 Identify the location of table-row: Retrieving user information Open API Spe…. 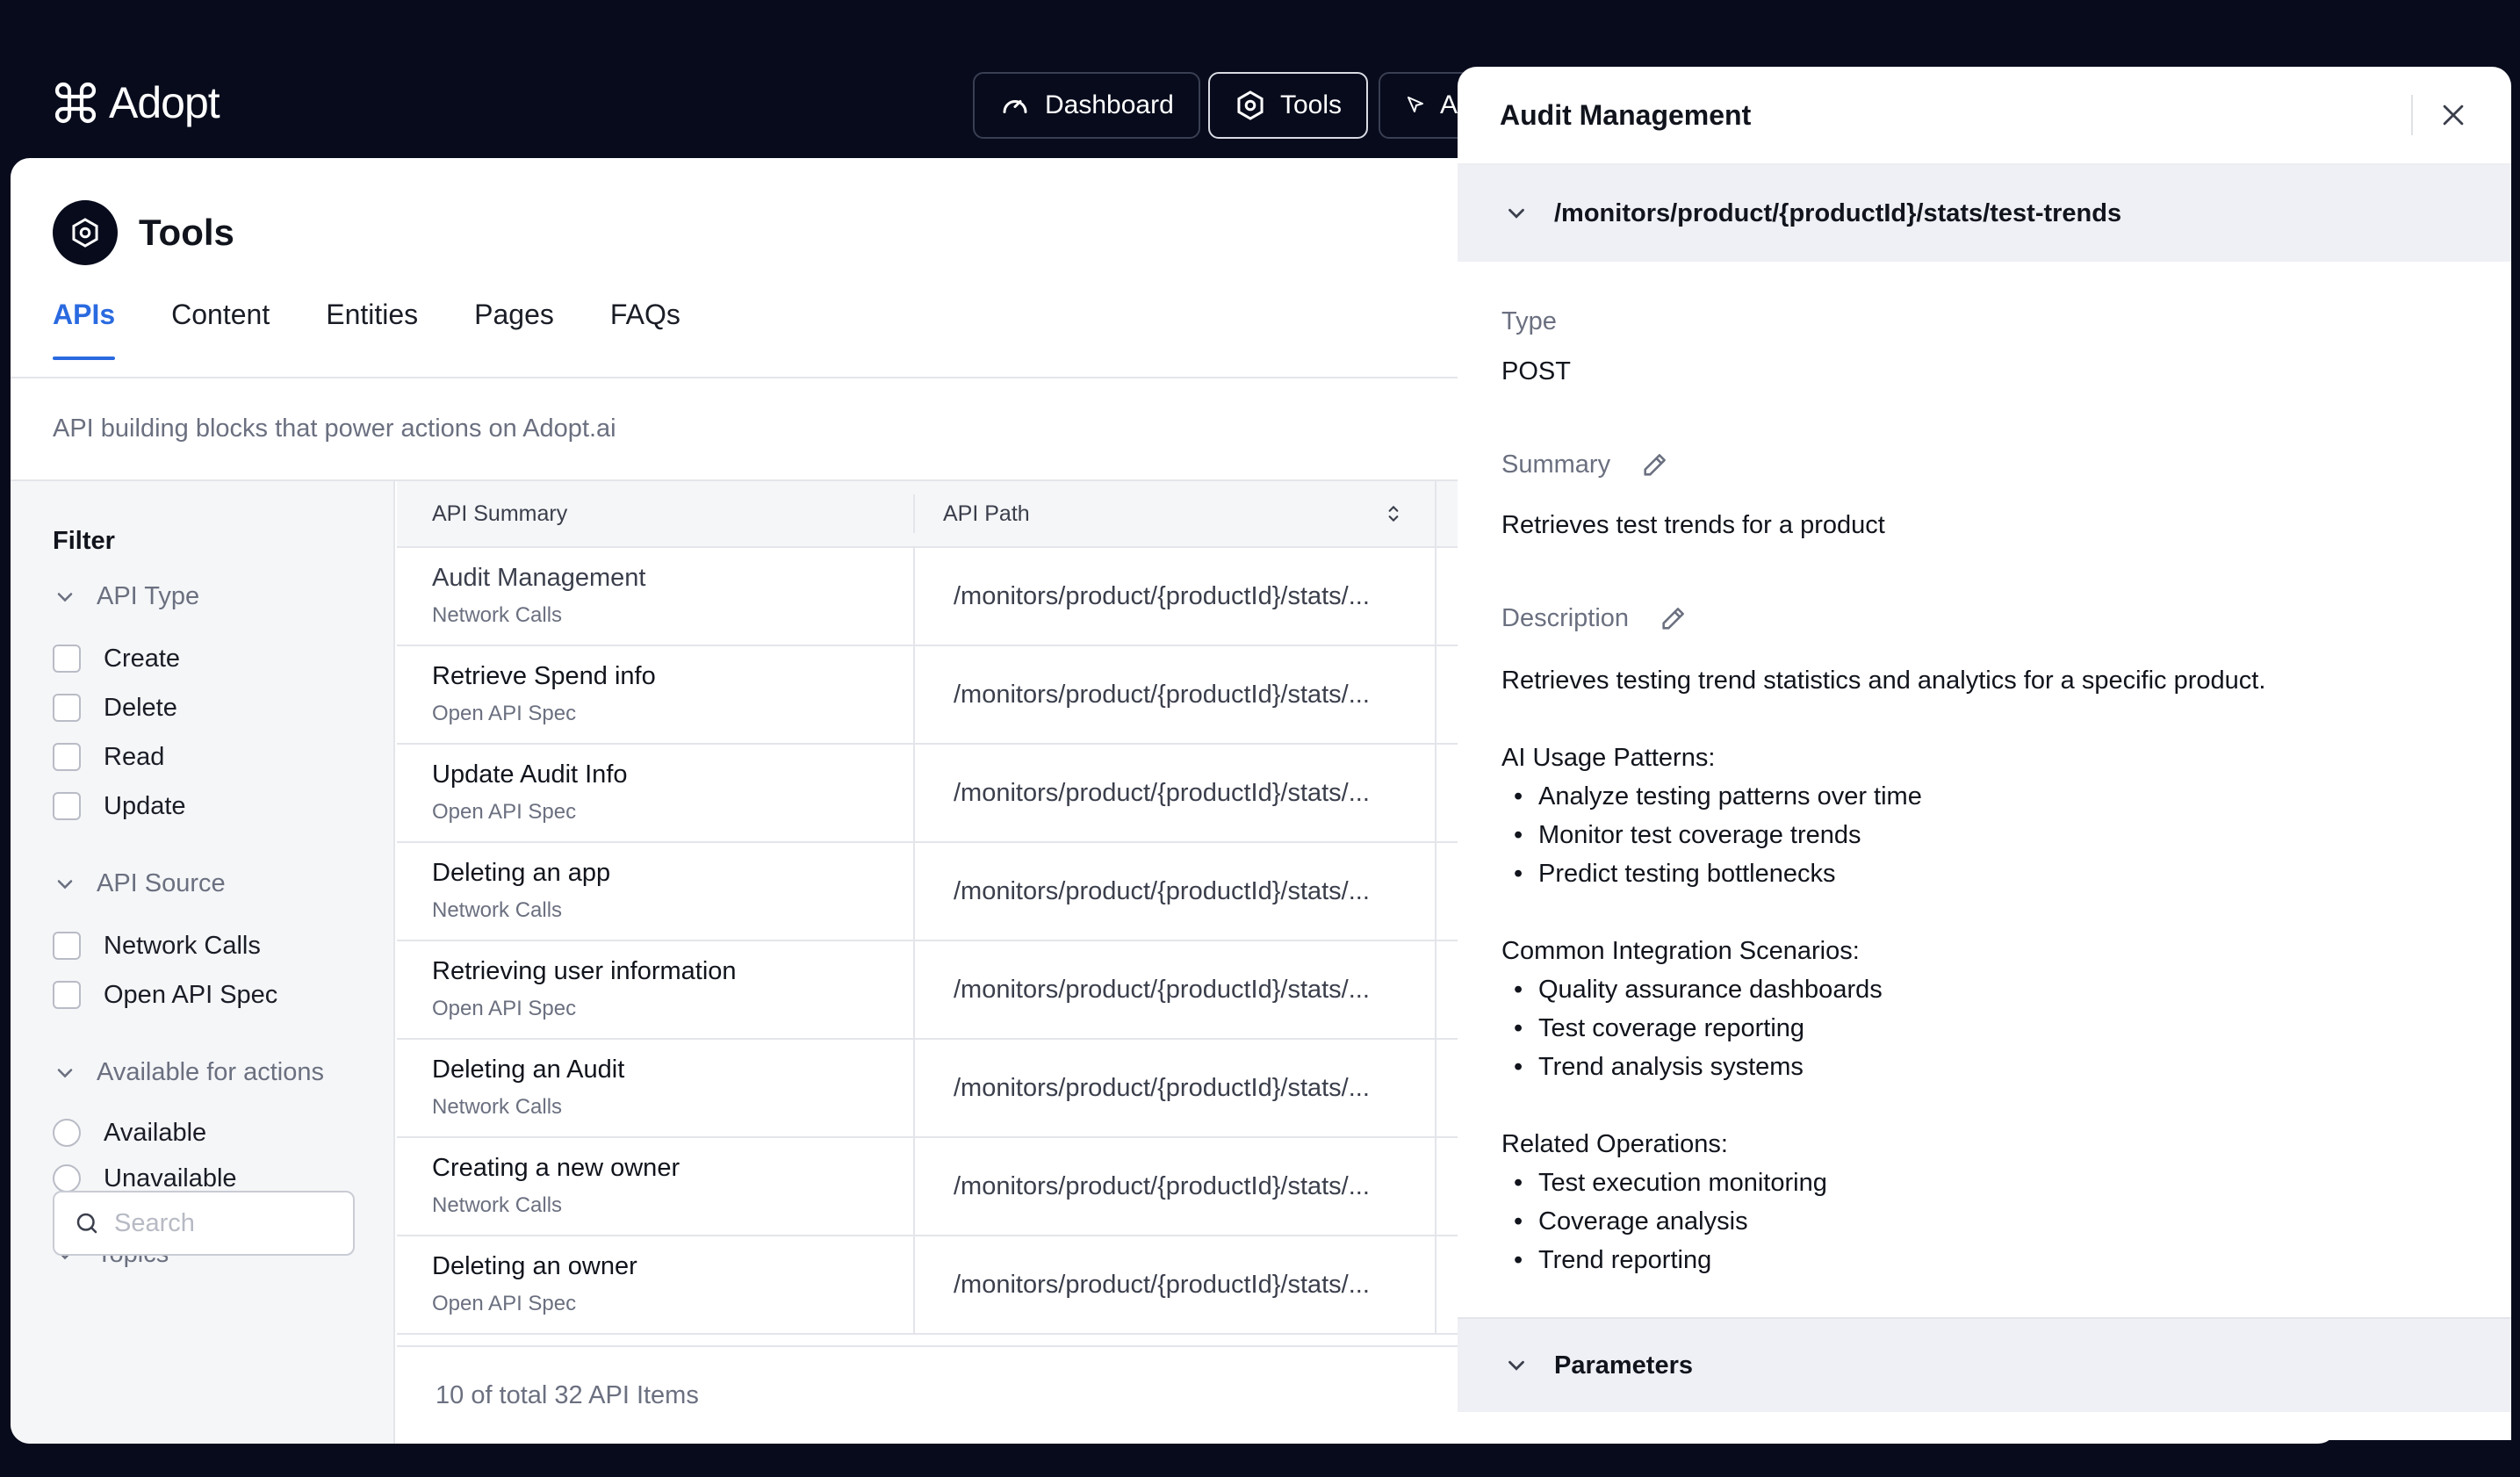
(928, 991).